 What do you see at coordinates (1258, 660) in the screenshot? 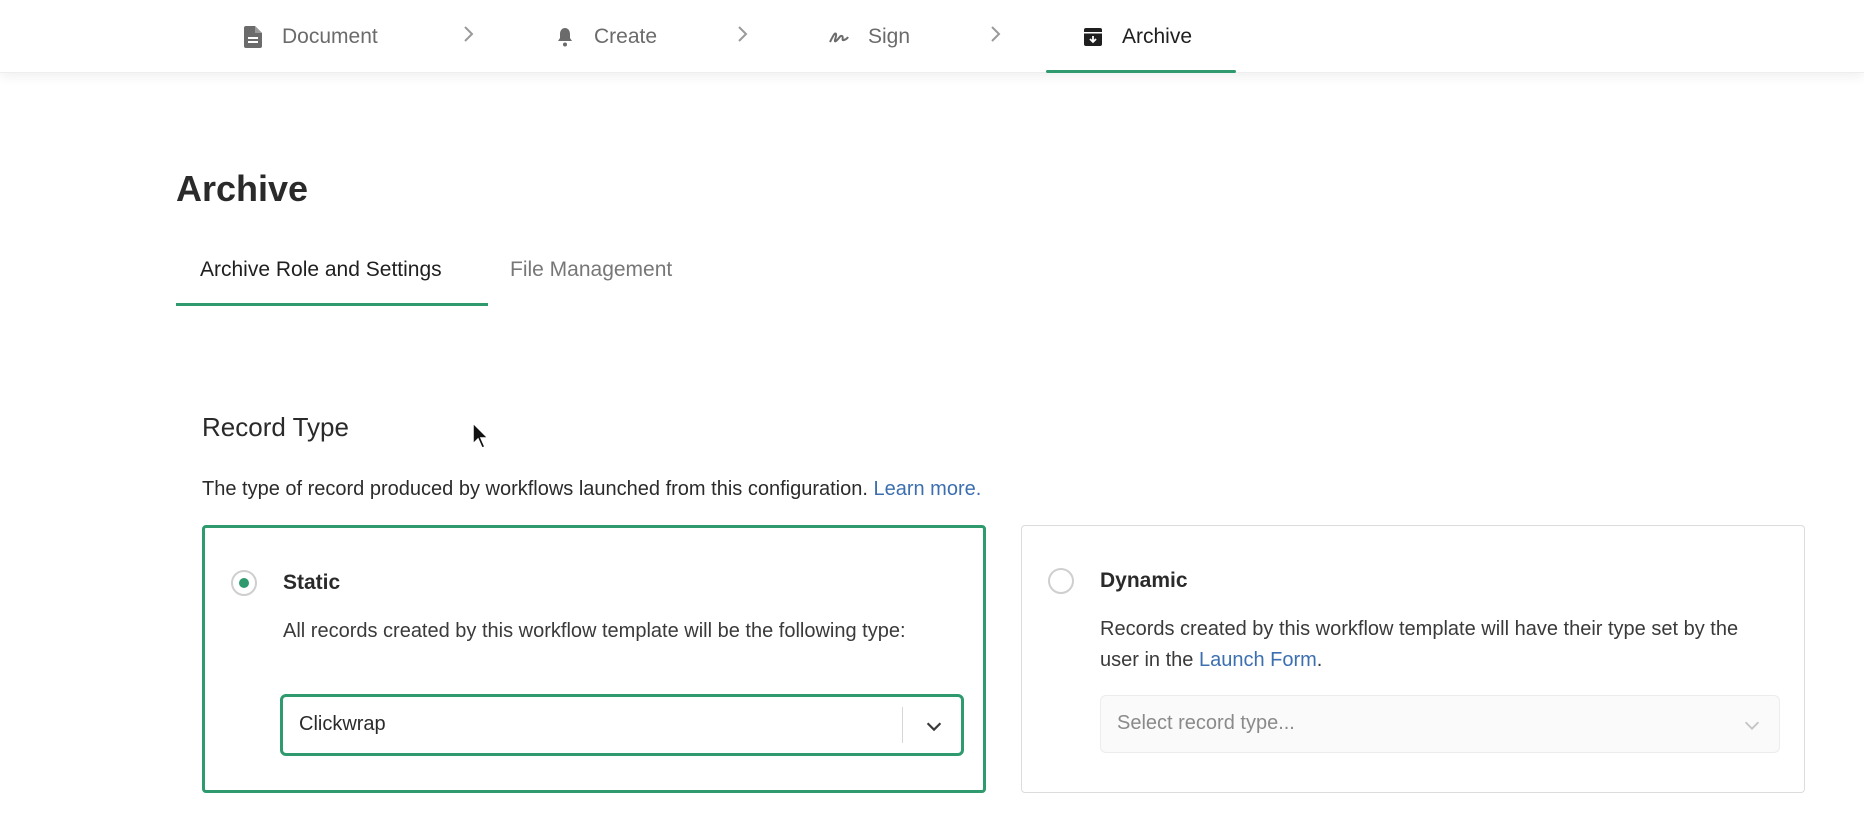
I see `launch-form-link: Launch Form` at bounding box center [1258, 660].